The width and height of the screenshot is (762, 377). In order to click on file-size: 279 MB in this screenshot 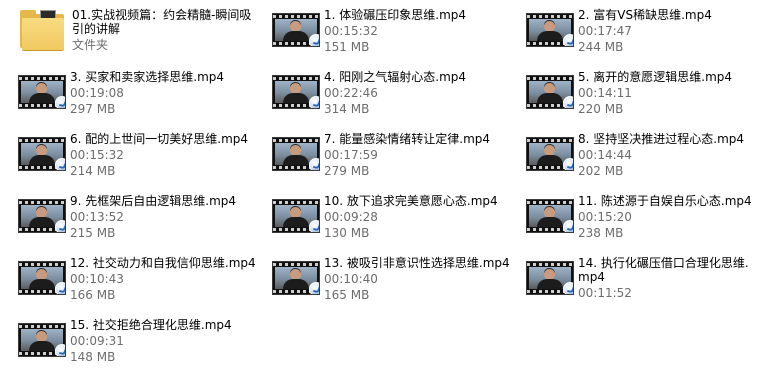, I will do `click(347, 171)`.